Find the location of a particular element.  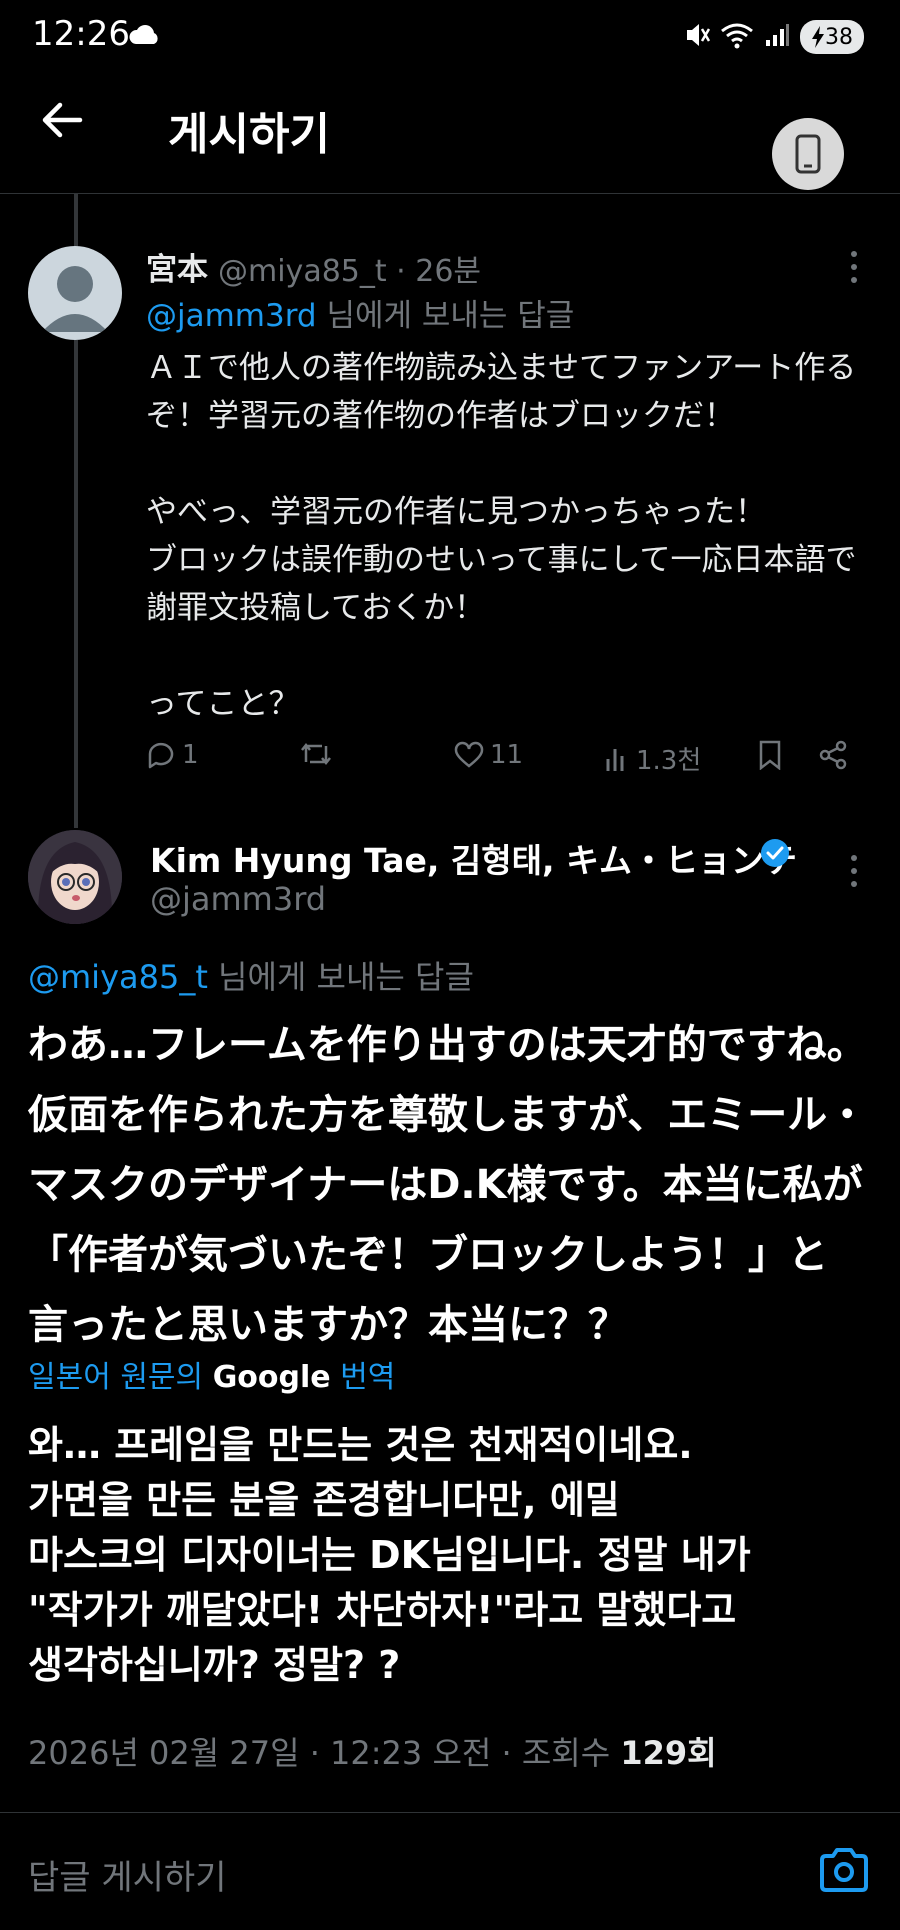

translation-attribution: 일본어 원문의 Google 번역 is located at coordinates (211, 1374).